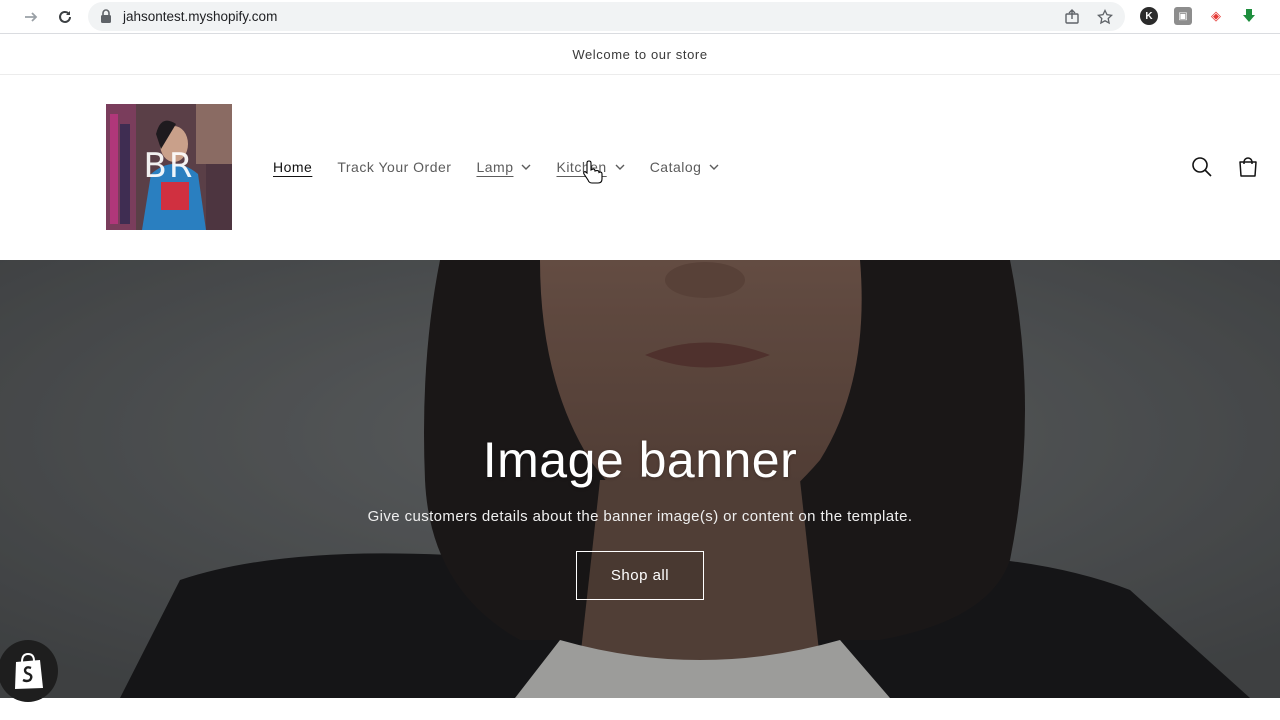  I want to click on nav-item-catalog: Catalog, so click(685, 167).